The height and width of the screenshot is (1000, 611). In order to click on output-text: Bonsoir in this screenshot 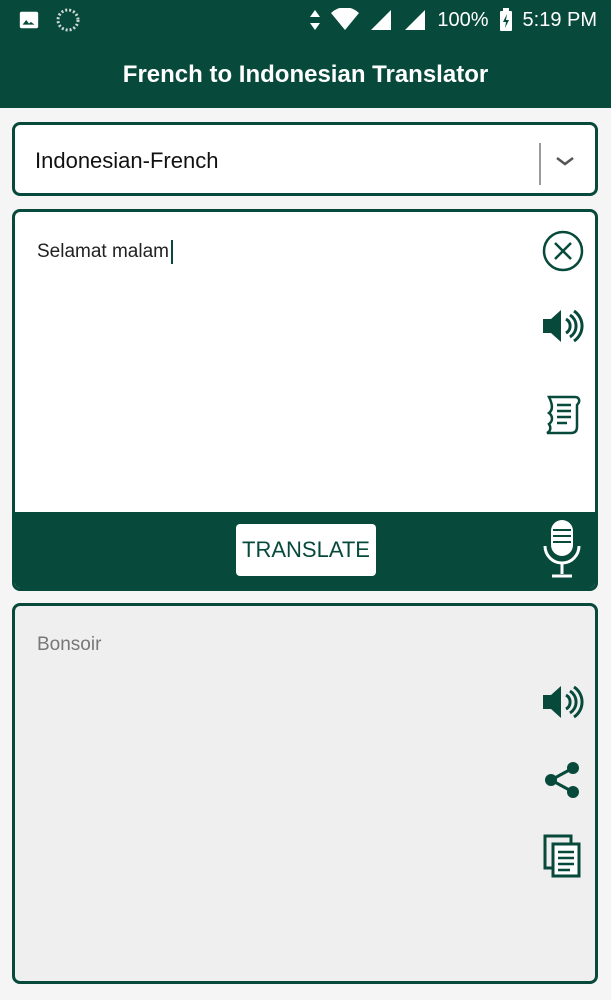, I will do `click(69, 644)`.